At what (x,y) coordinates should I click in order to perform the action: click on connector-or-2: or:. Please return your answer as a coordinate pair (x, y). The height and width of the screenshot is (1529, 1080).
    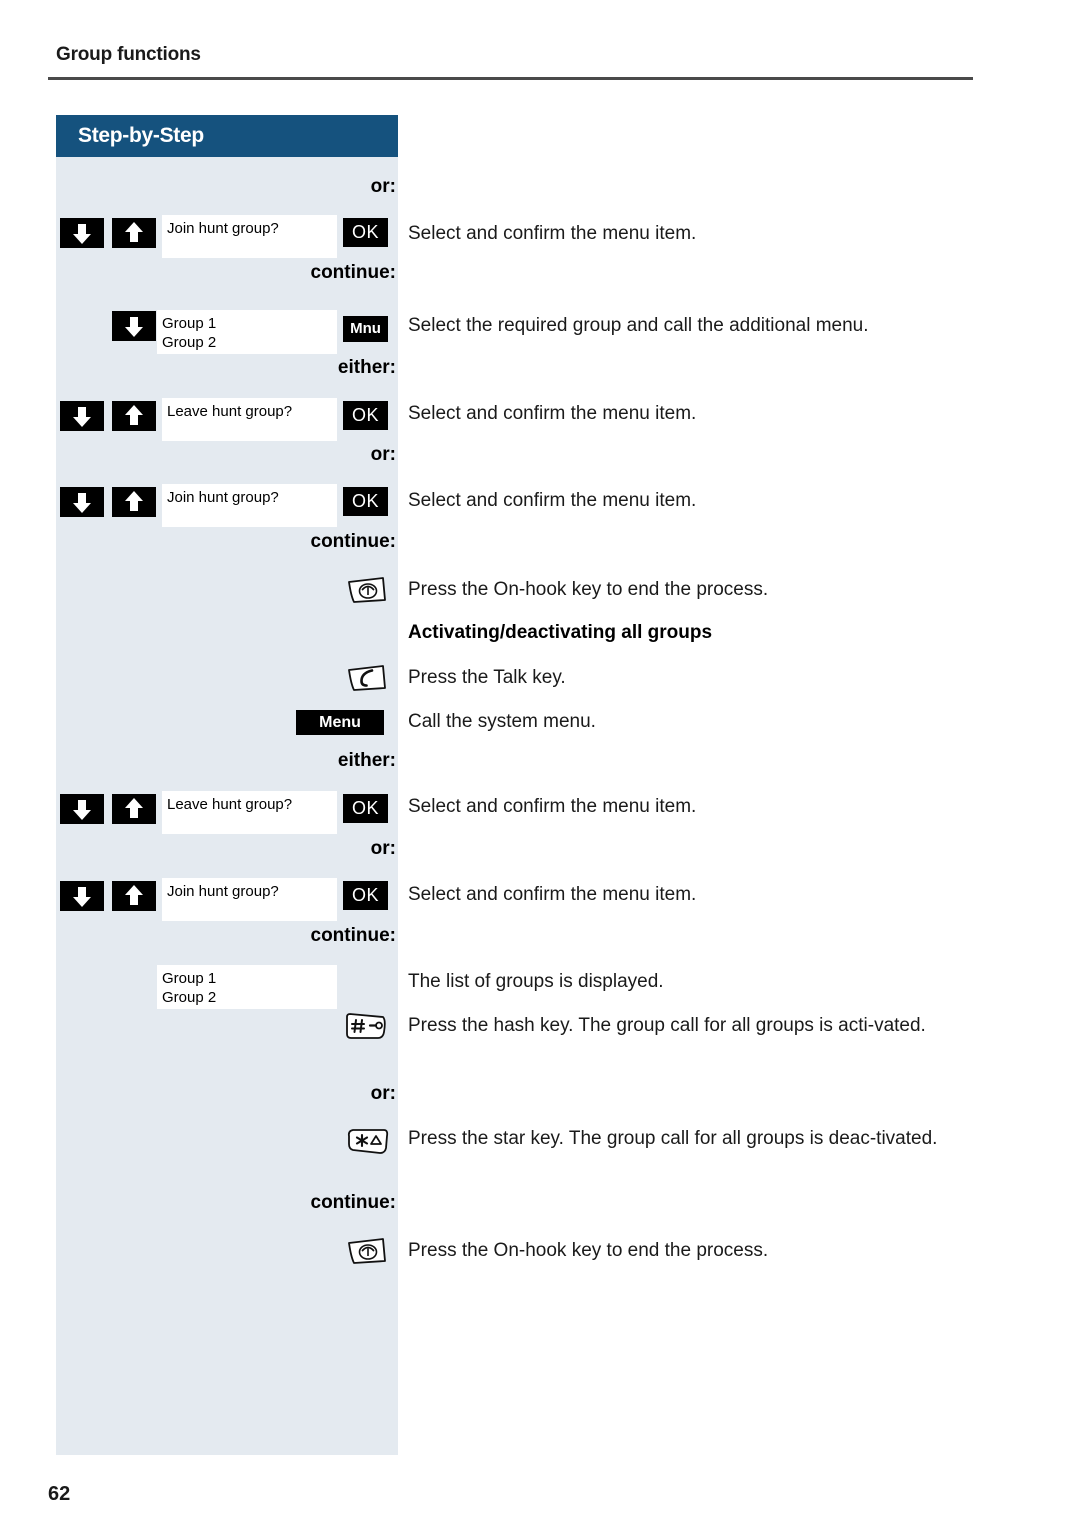
    Looking at the image, I should click on (383, 454).